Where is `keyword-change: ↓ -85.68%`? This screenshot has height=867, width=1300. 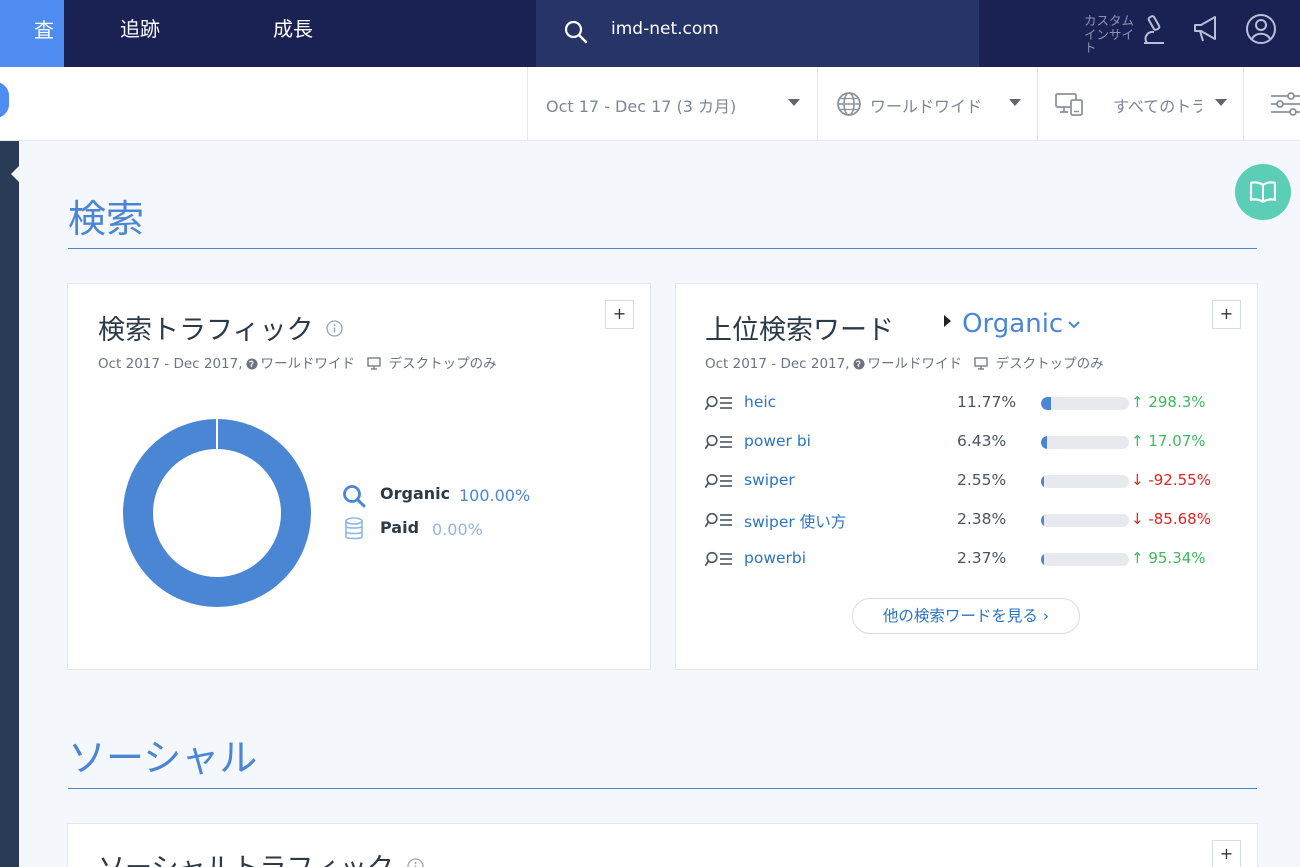
keyword-change: ↓ -85.68% is located at coordinates (1171, 519).